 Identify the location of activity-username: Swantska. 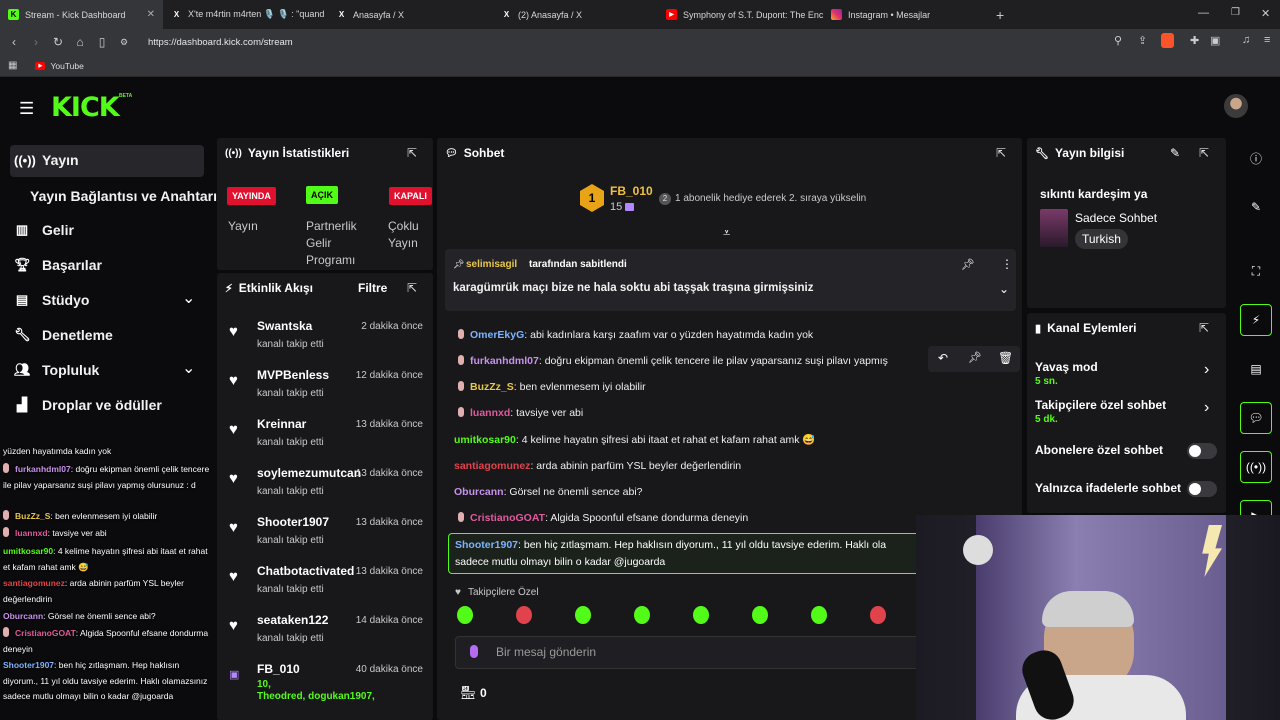
(284, 326).